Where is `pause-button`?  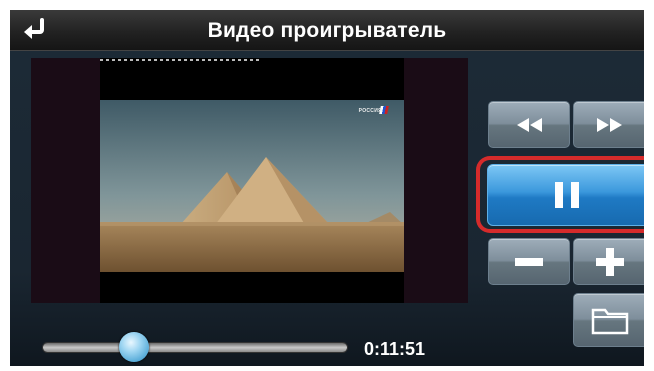
pause-button is located at coordinates (565, 195).